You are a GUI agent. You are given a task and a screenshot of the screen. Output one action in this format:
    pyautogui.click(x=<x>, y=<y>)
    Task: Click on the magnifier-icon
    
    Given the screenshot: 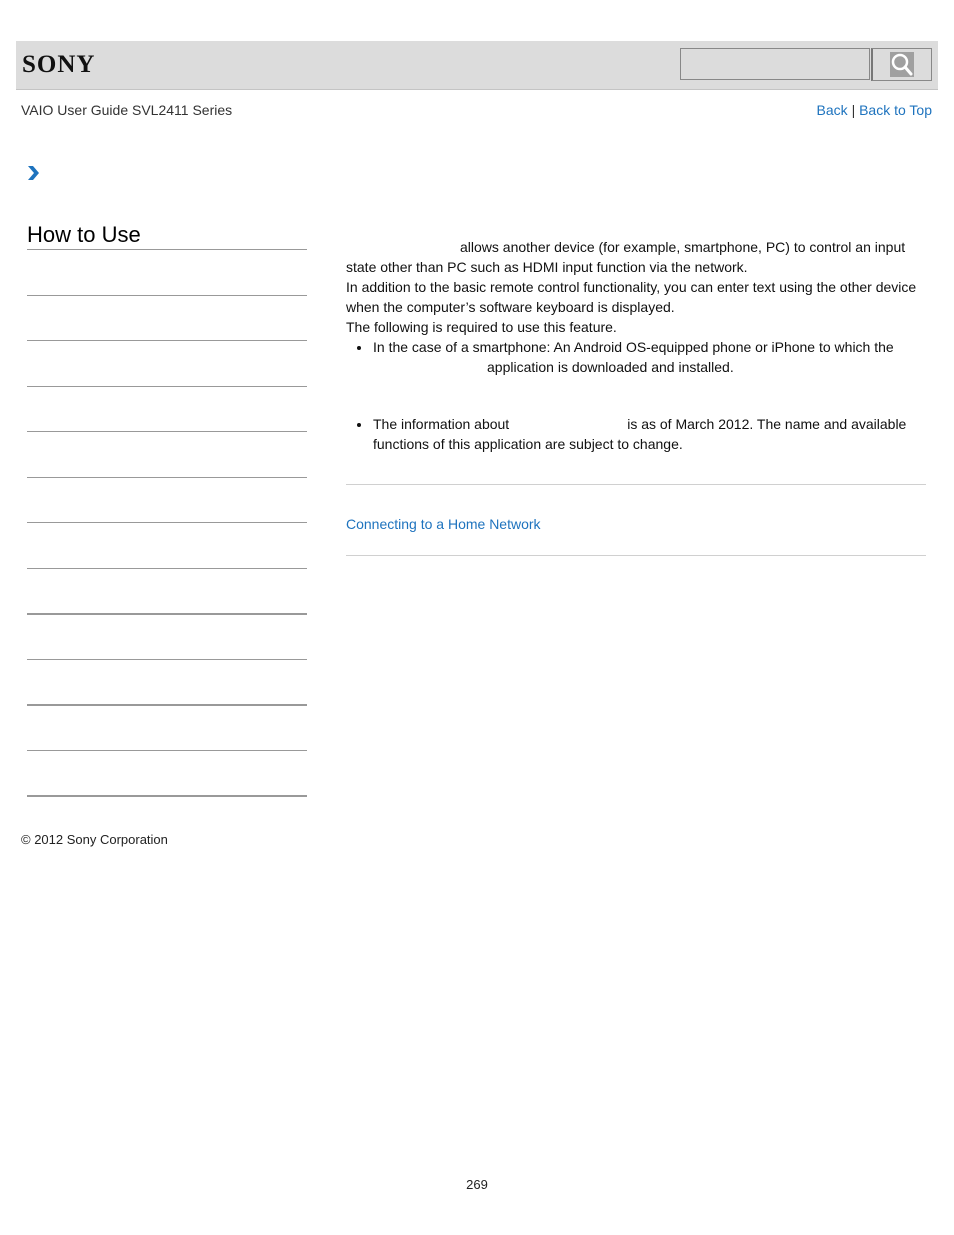 What is the action you would take?
    pyautogui.click(x=902, y=64)
    